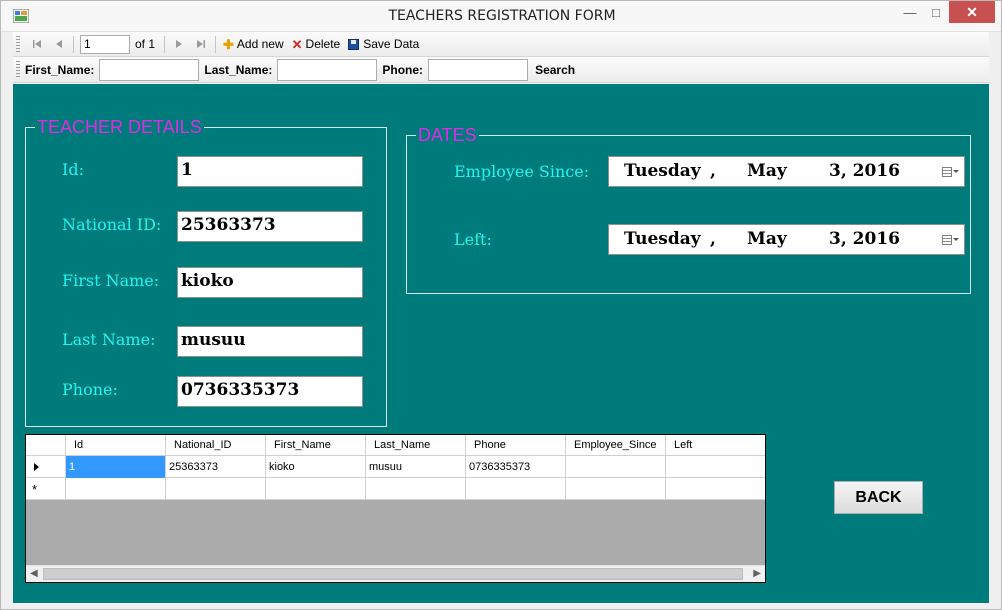 The height and width of the screenshot is (610, 1002). Describe the element at coordinates (327, 69) in the screenshot. I see `last-name-search-input` at that location.